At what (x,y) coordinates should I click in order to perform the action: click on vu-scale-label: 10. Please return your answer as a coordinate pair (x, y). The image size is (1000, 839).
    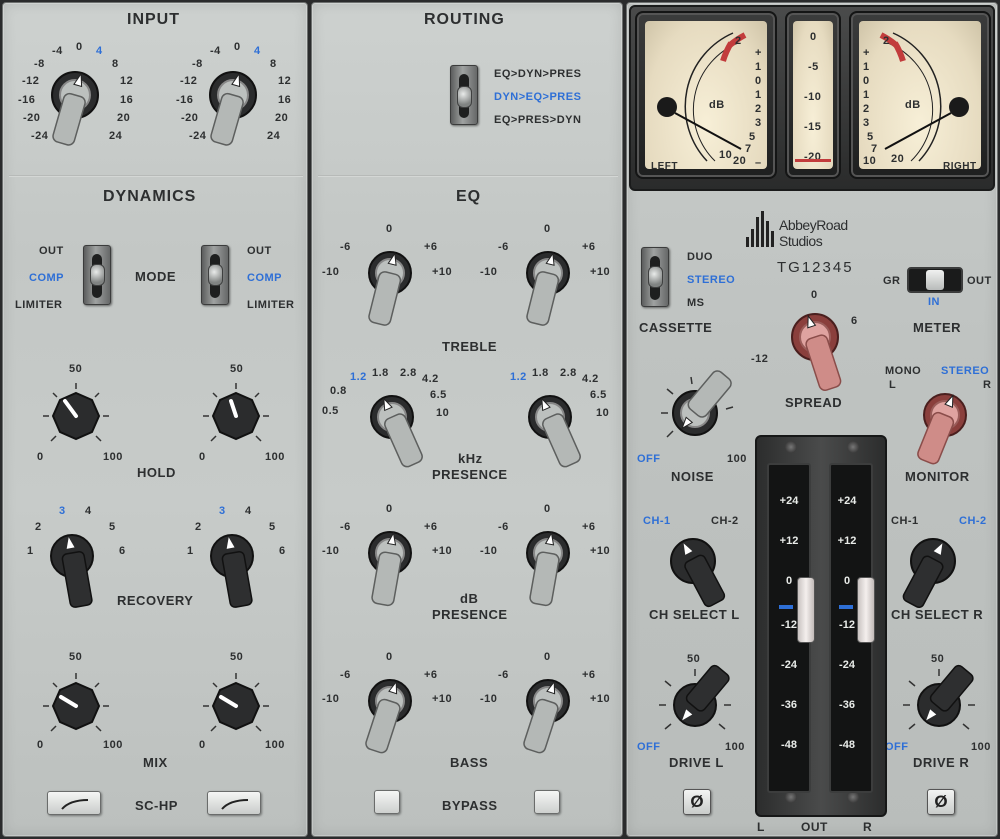
    Looking at the image, I should click on (870, 161).